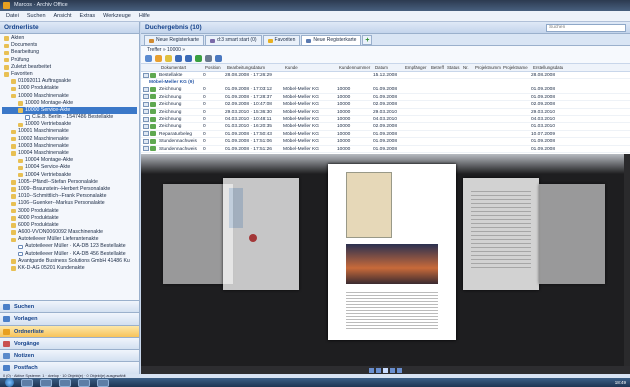 This screenshot has width=630, height=387. What do you see at coordinates (214, 67) in the screenshot?
I see `grid-column-header: Position` at bounding box center [214, 67].